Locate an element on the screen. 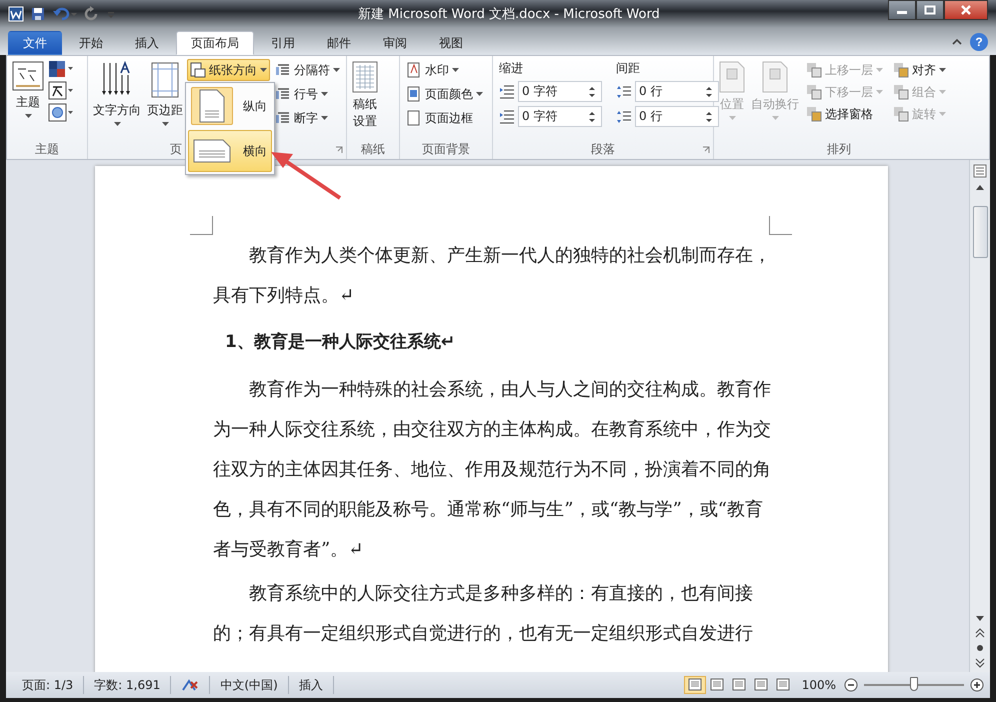 This screenshot has height=702, width=996. document-paragraph: 教育系统中的人际交往方式是多种多样的：有直接的，也有间接的；有具有一定组织形式自觉进行的，也有无一定组织形式自发进行 is located at coordinates (483, 614).